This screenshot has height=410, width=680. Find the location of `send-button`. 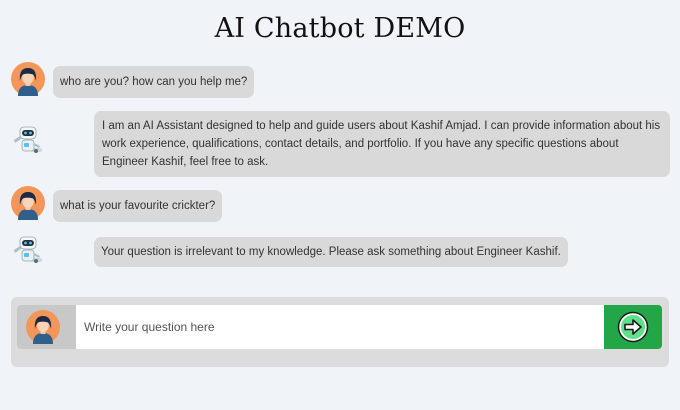

send-button is located at coordinates (633, 327).